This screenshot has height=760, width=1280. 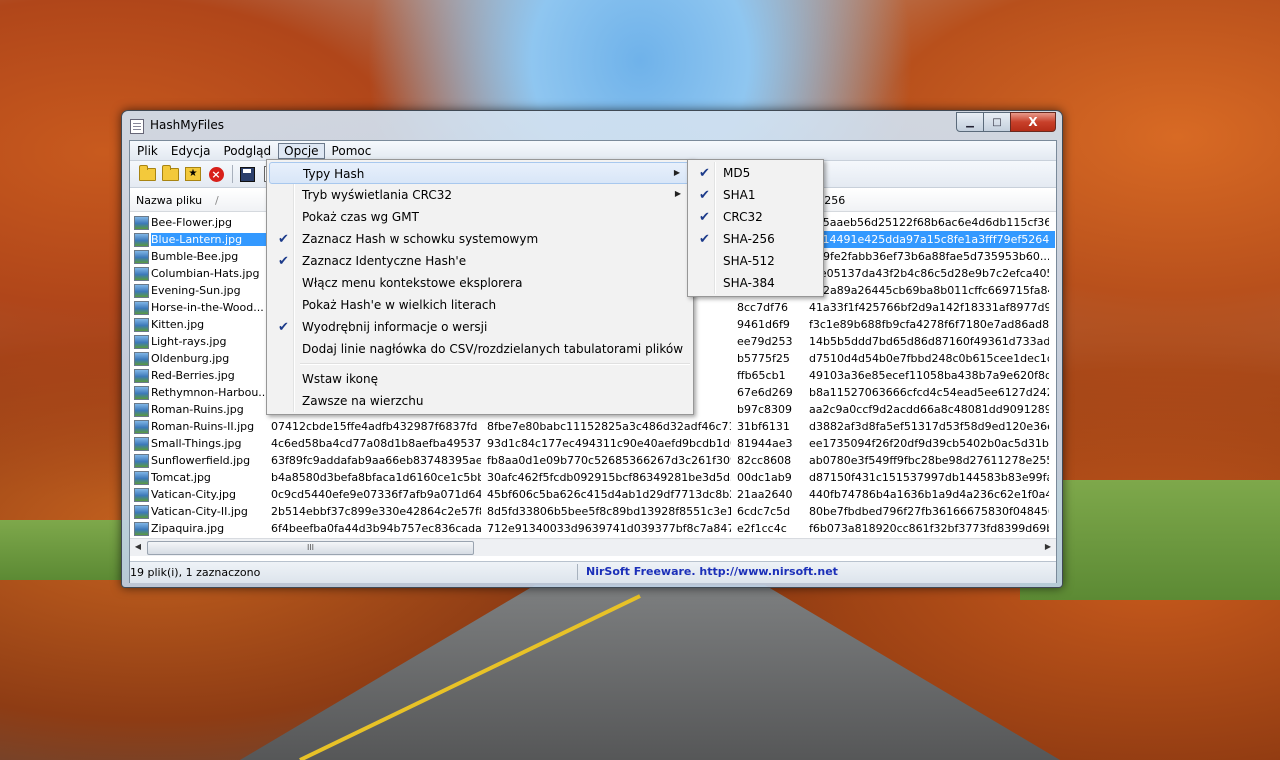 What do you see at coordinates (1048, 547) in the screenshot?
I see `scroll-right-arrow-icon: ▶` at bounding box center [1048, 547].